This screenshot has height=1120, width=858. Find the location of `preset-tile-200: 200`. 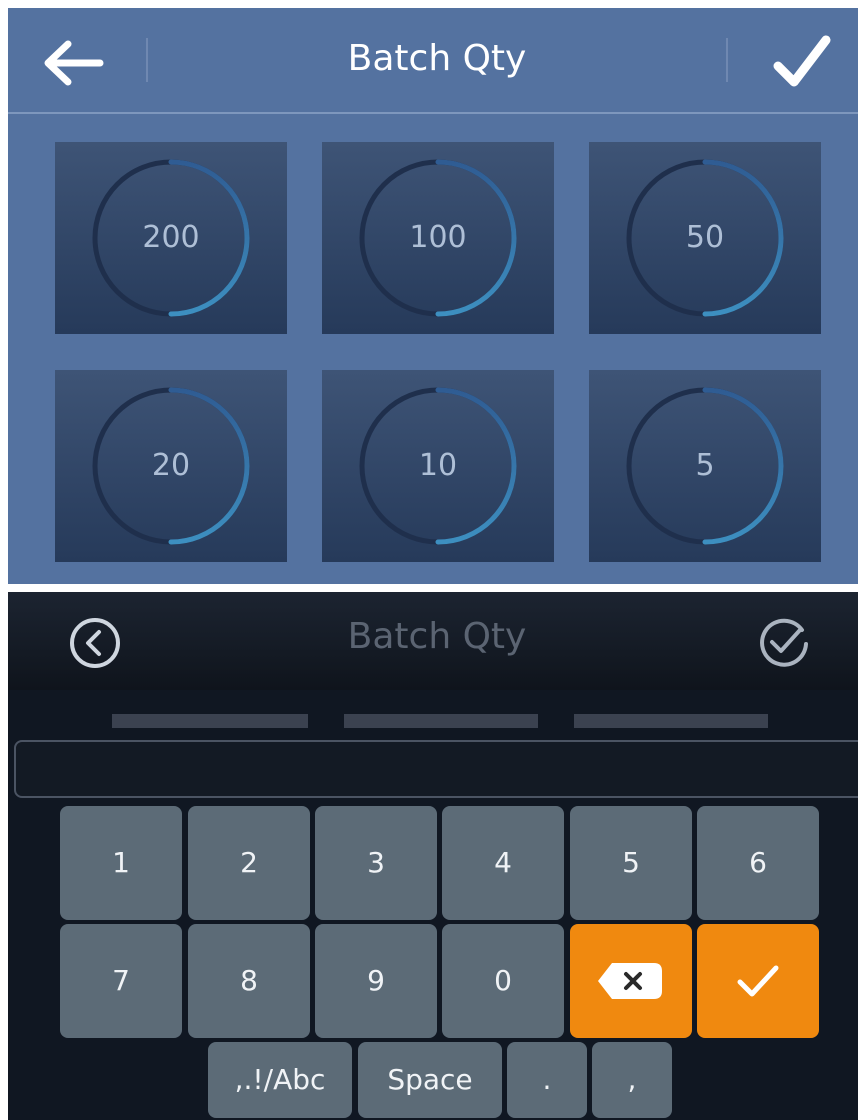

preset-tile-200: 200 is located at coordinates (171, 238).